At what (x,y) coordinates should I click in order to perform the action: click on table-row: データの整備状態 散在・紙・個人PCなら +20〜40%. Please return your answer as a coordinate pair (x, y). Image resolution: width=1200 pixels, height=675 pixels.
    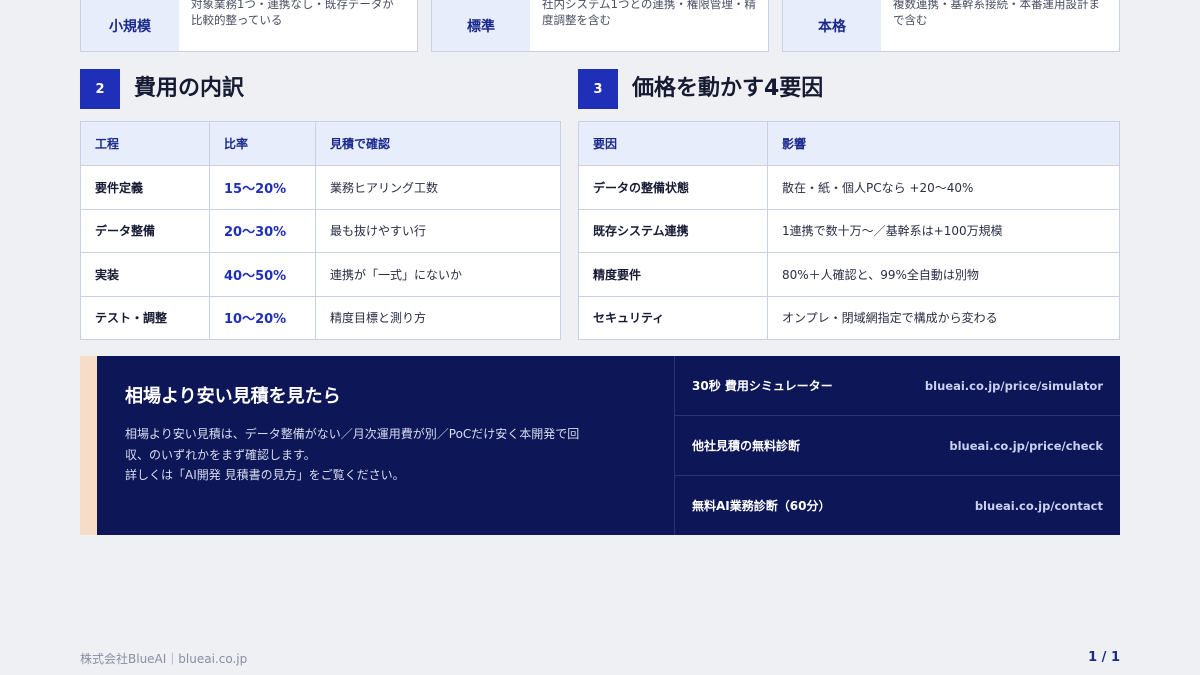
    Looking at the image, I should click on (849, 187).